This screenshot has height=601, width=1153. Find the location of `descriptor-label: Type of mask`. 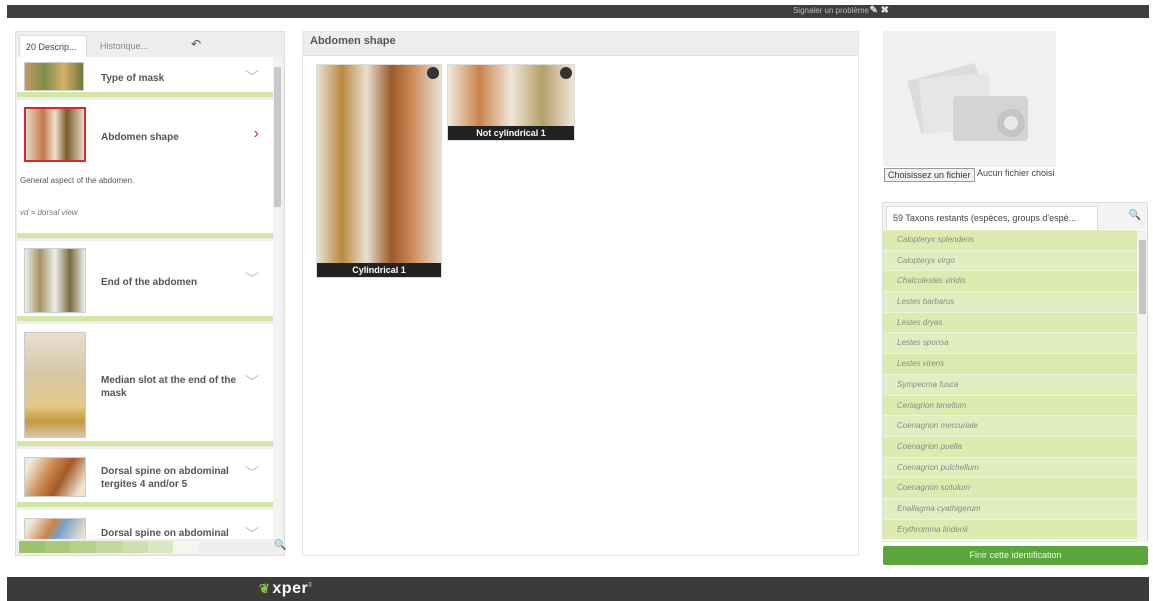

descriptor-label: Type of mask is located at coordinates (133, 78).